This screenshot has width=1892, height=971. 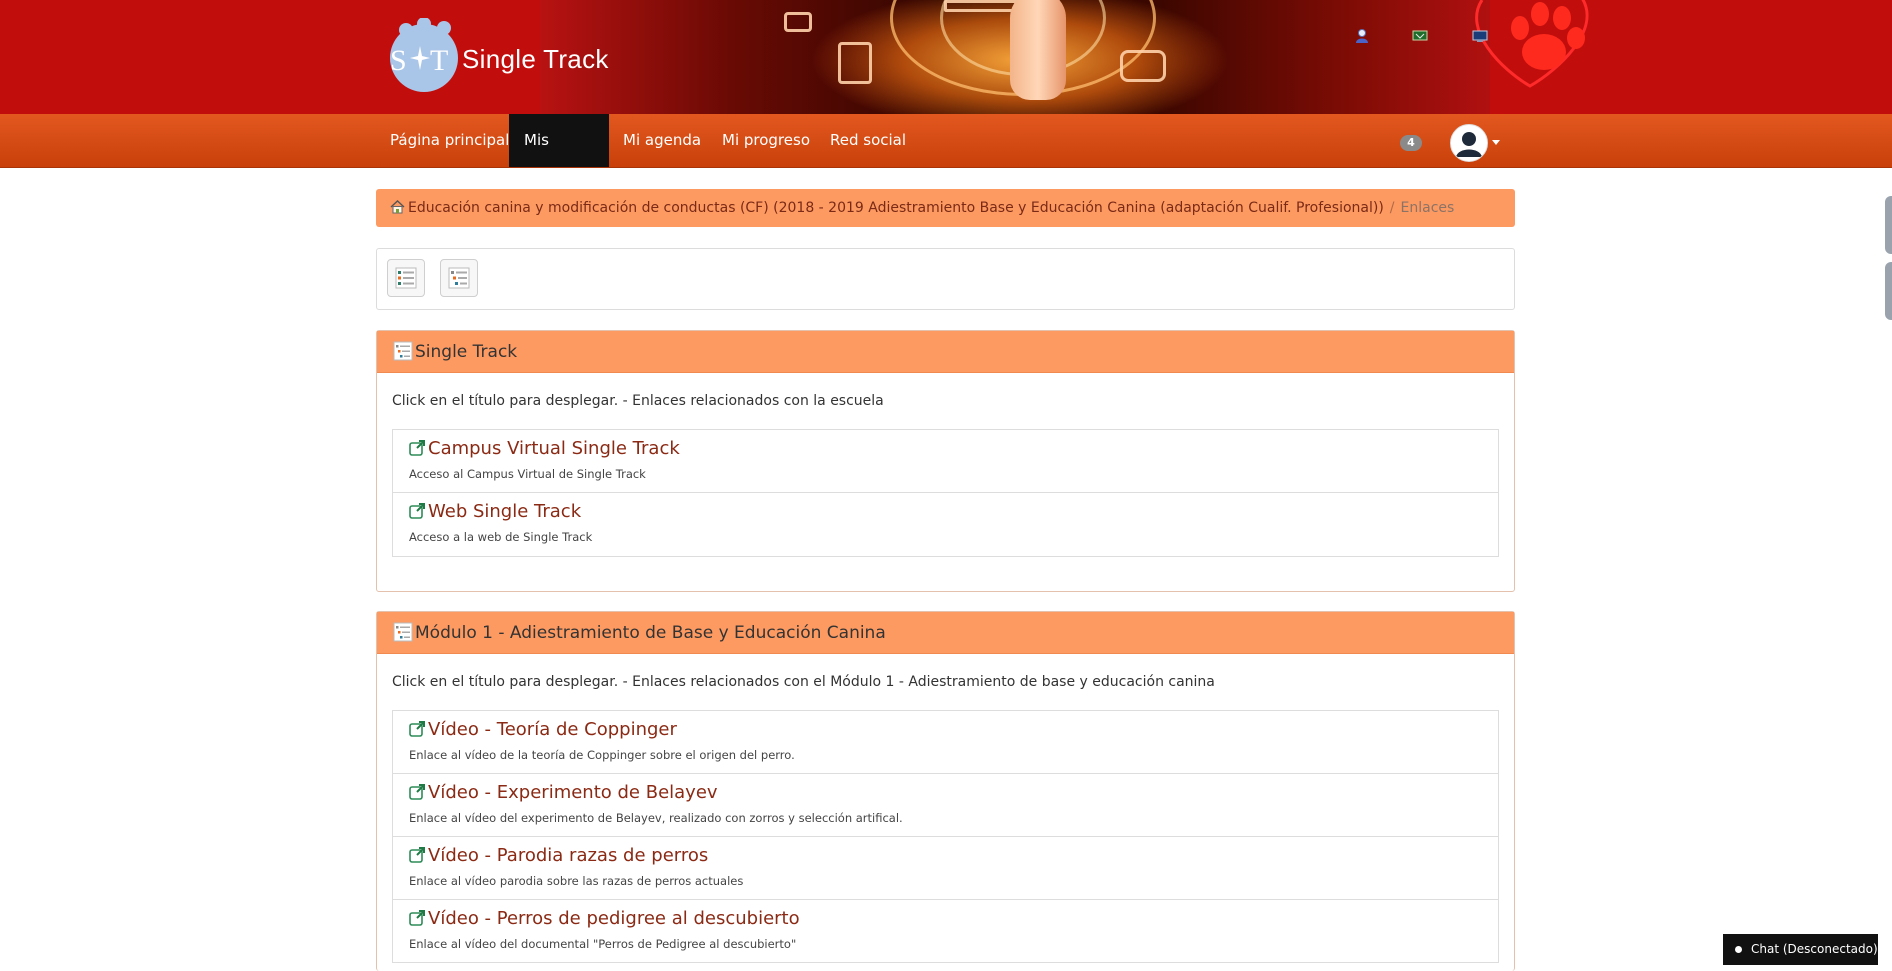 I want to click on svg-text: T, so click(x=439, y=60).